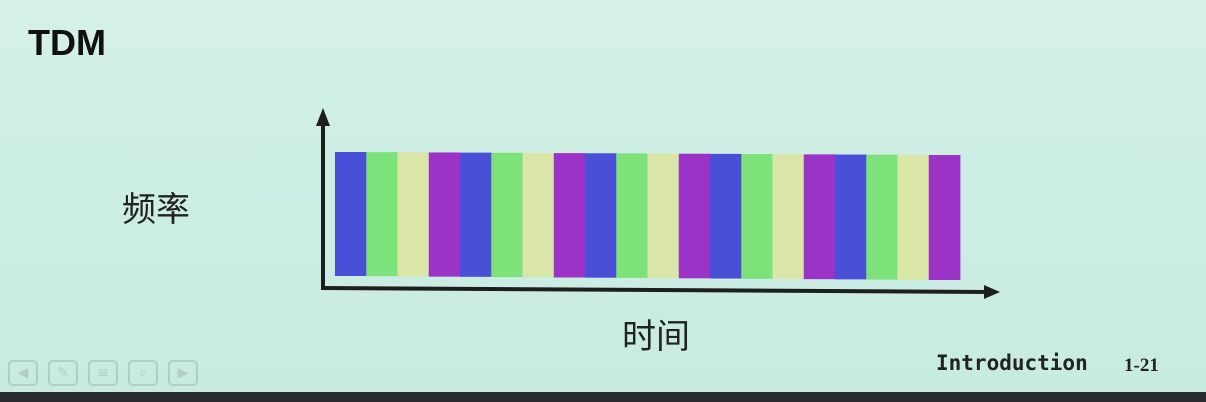  Describe the element at coordinates (63, 373) in the screenshot. I see `edit-icon: ✎` at that location.